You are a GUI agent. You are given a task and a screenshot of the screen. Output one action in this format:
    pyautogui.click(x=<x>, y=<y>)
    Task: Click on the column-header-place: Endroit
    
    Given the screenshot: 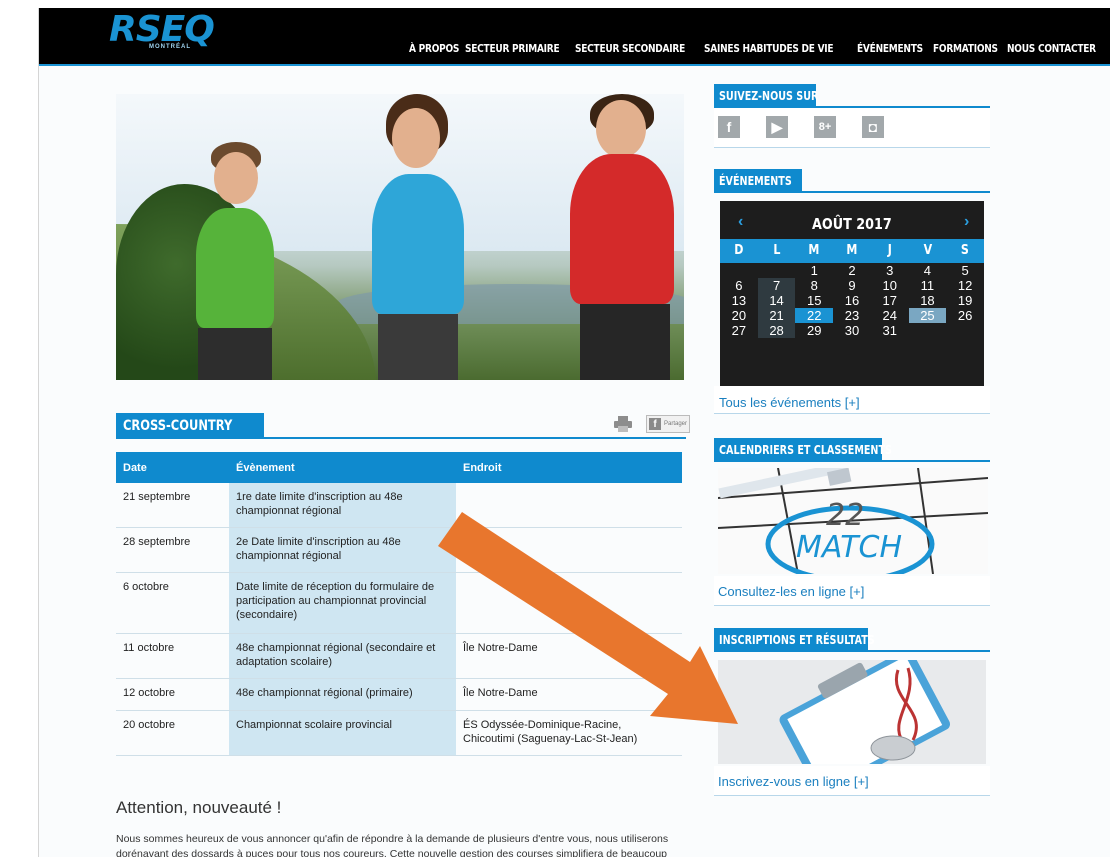 What is the action you would take?
    pyautogui.click(x=569, y=467)
    